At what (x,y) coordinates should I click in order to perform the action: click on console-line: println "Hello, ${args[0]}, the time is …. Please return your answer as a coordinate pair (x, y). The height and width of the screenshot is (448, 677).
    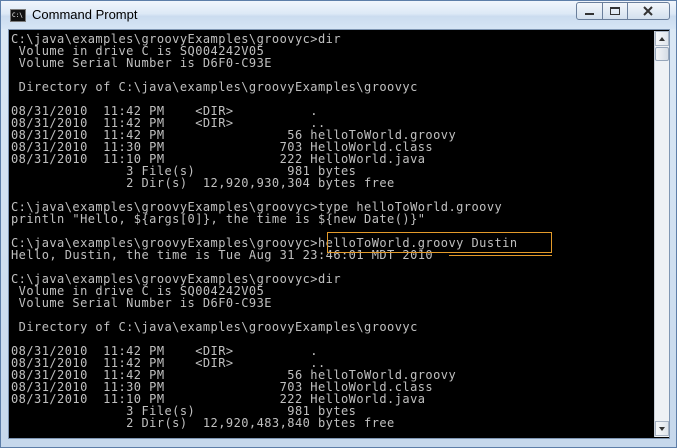
    Looking at the image, I should click on (218, 219).